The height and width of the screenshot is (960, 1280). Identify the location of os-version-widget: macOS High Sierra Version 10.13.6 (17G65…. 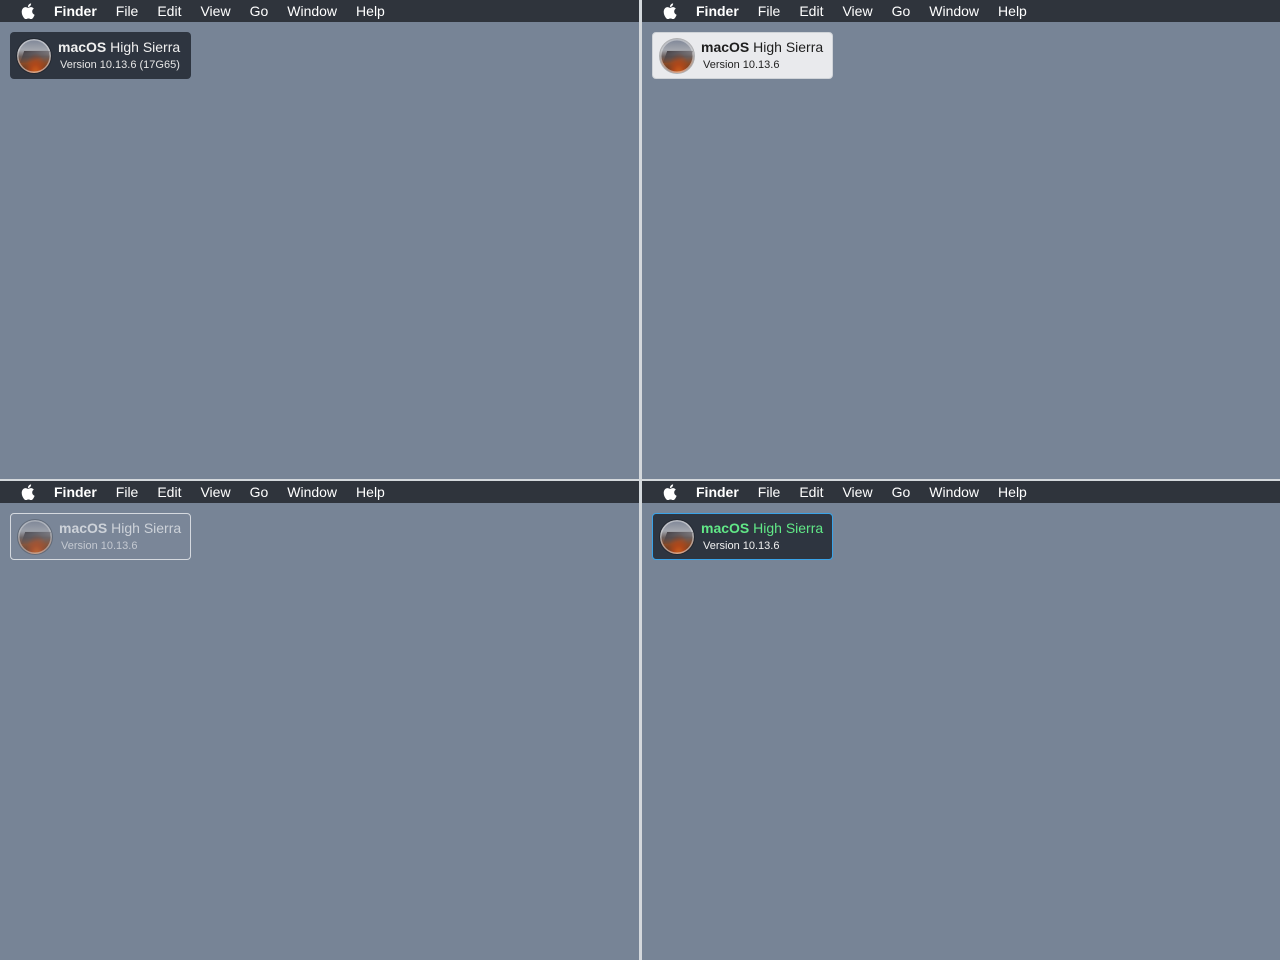
(100, 55).